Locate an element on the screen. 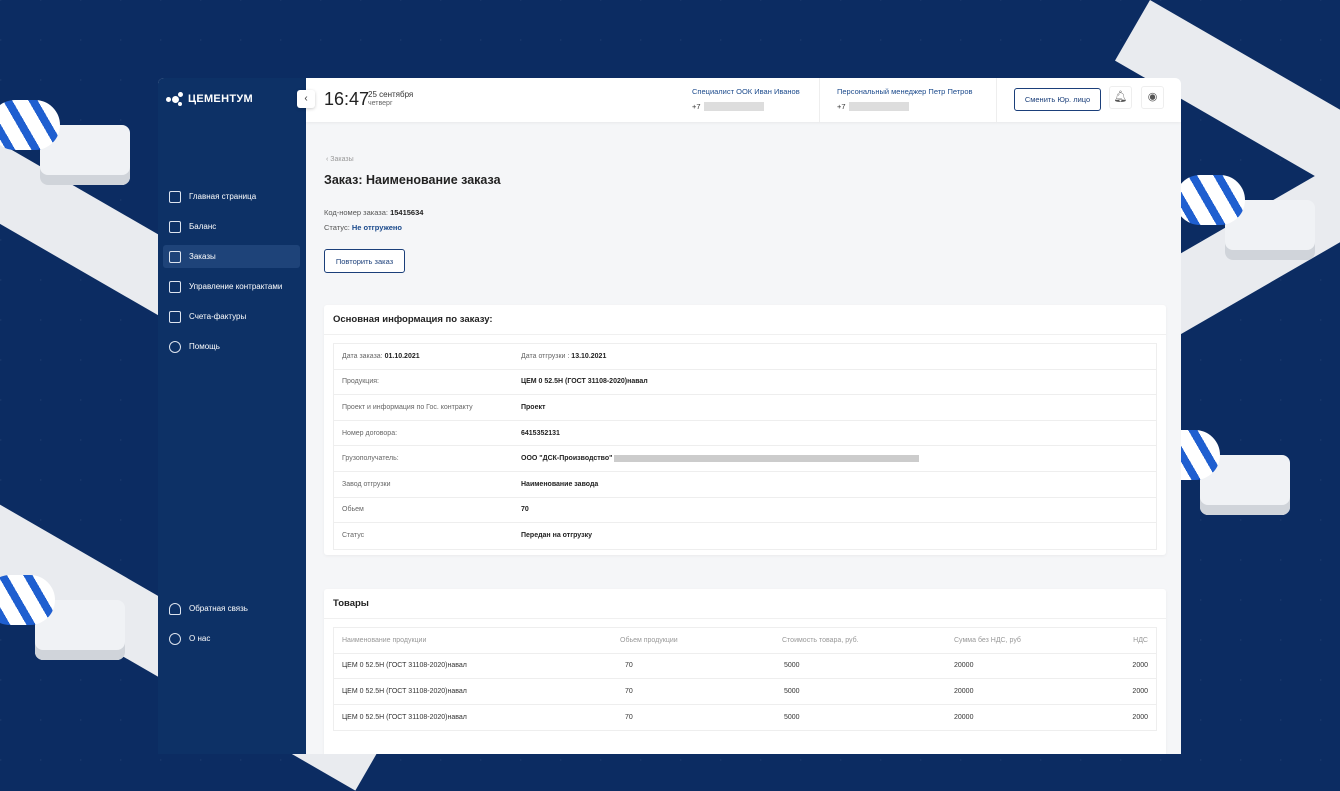 The image size is (1340, 791). breadcrumb: ‹ Заказы is located at coordinates (340, 159).